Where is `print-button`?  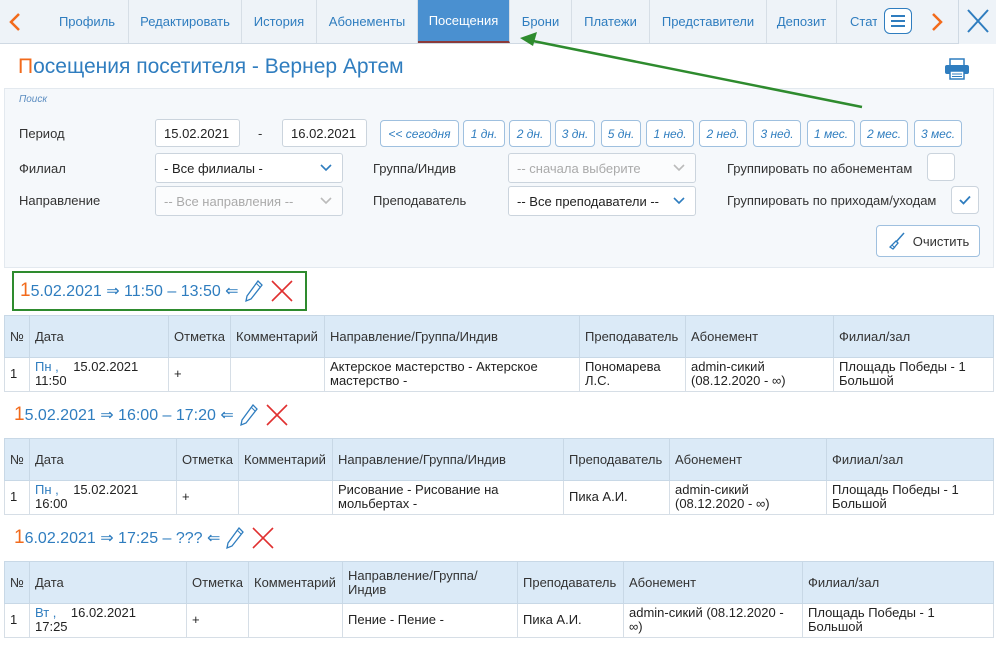
print-button is located at coordinates (957, 70).